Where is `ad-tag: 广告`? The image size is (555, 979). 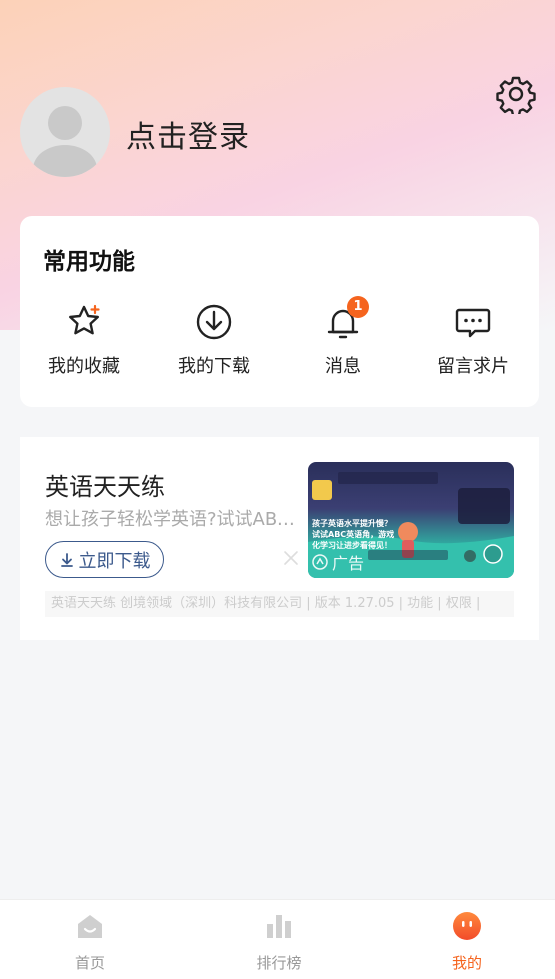 ad-tag: 广告 is located at coordinates (338, 562).